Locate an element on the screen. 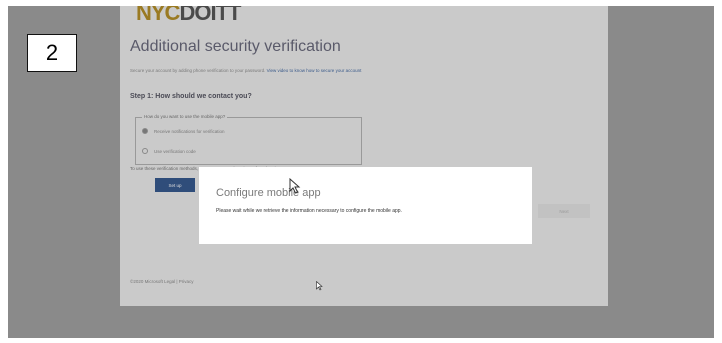 This screenshot has height=343, width=722. setup-button: Set up is located at coordinates (175, 185).